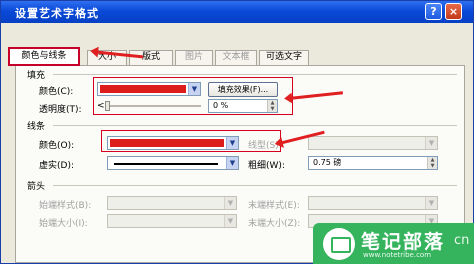  Describe the element at coordinates (56, 166) in the screenshot. I see `dash-label: 虚实(D):` at that location.